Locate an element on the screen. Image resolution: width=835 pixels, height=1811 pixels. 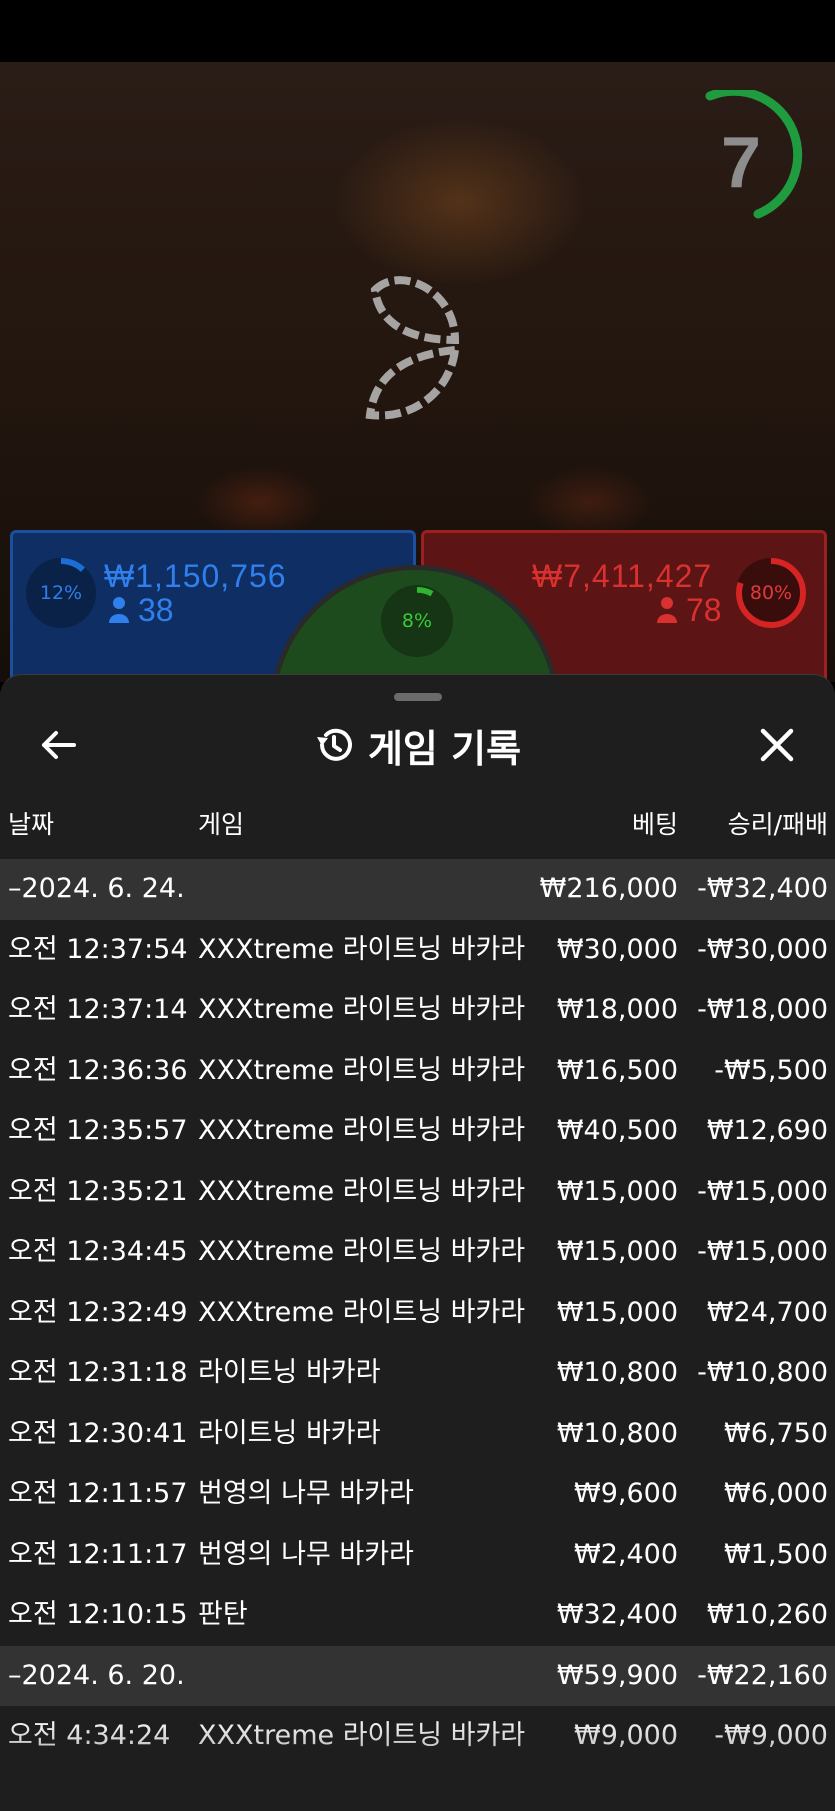
column-bet: 베팅 is located at coordinates (654, 824).